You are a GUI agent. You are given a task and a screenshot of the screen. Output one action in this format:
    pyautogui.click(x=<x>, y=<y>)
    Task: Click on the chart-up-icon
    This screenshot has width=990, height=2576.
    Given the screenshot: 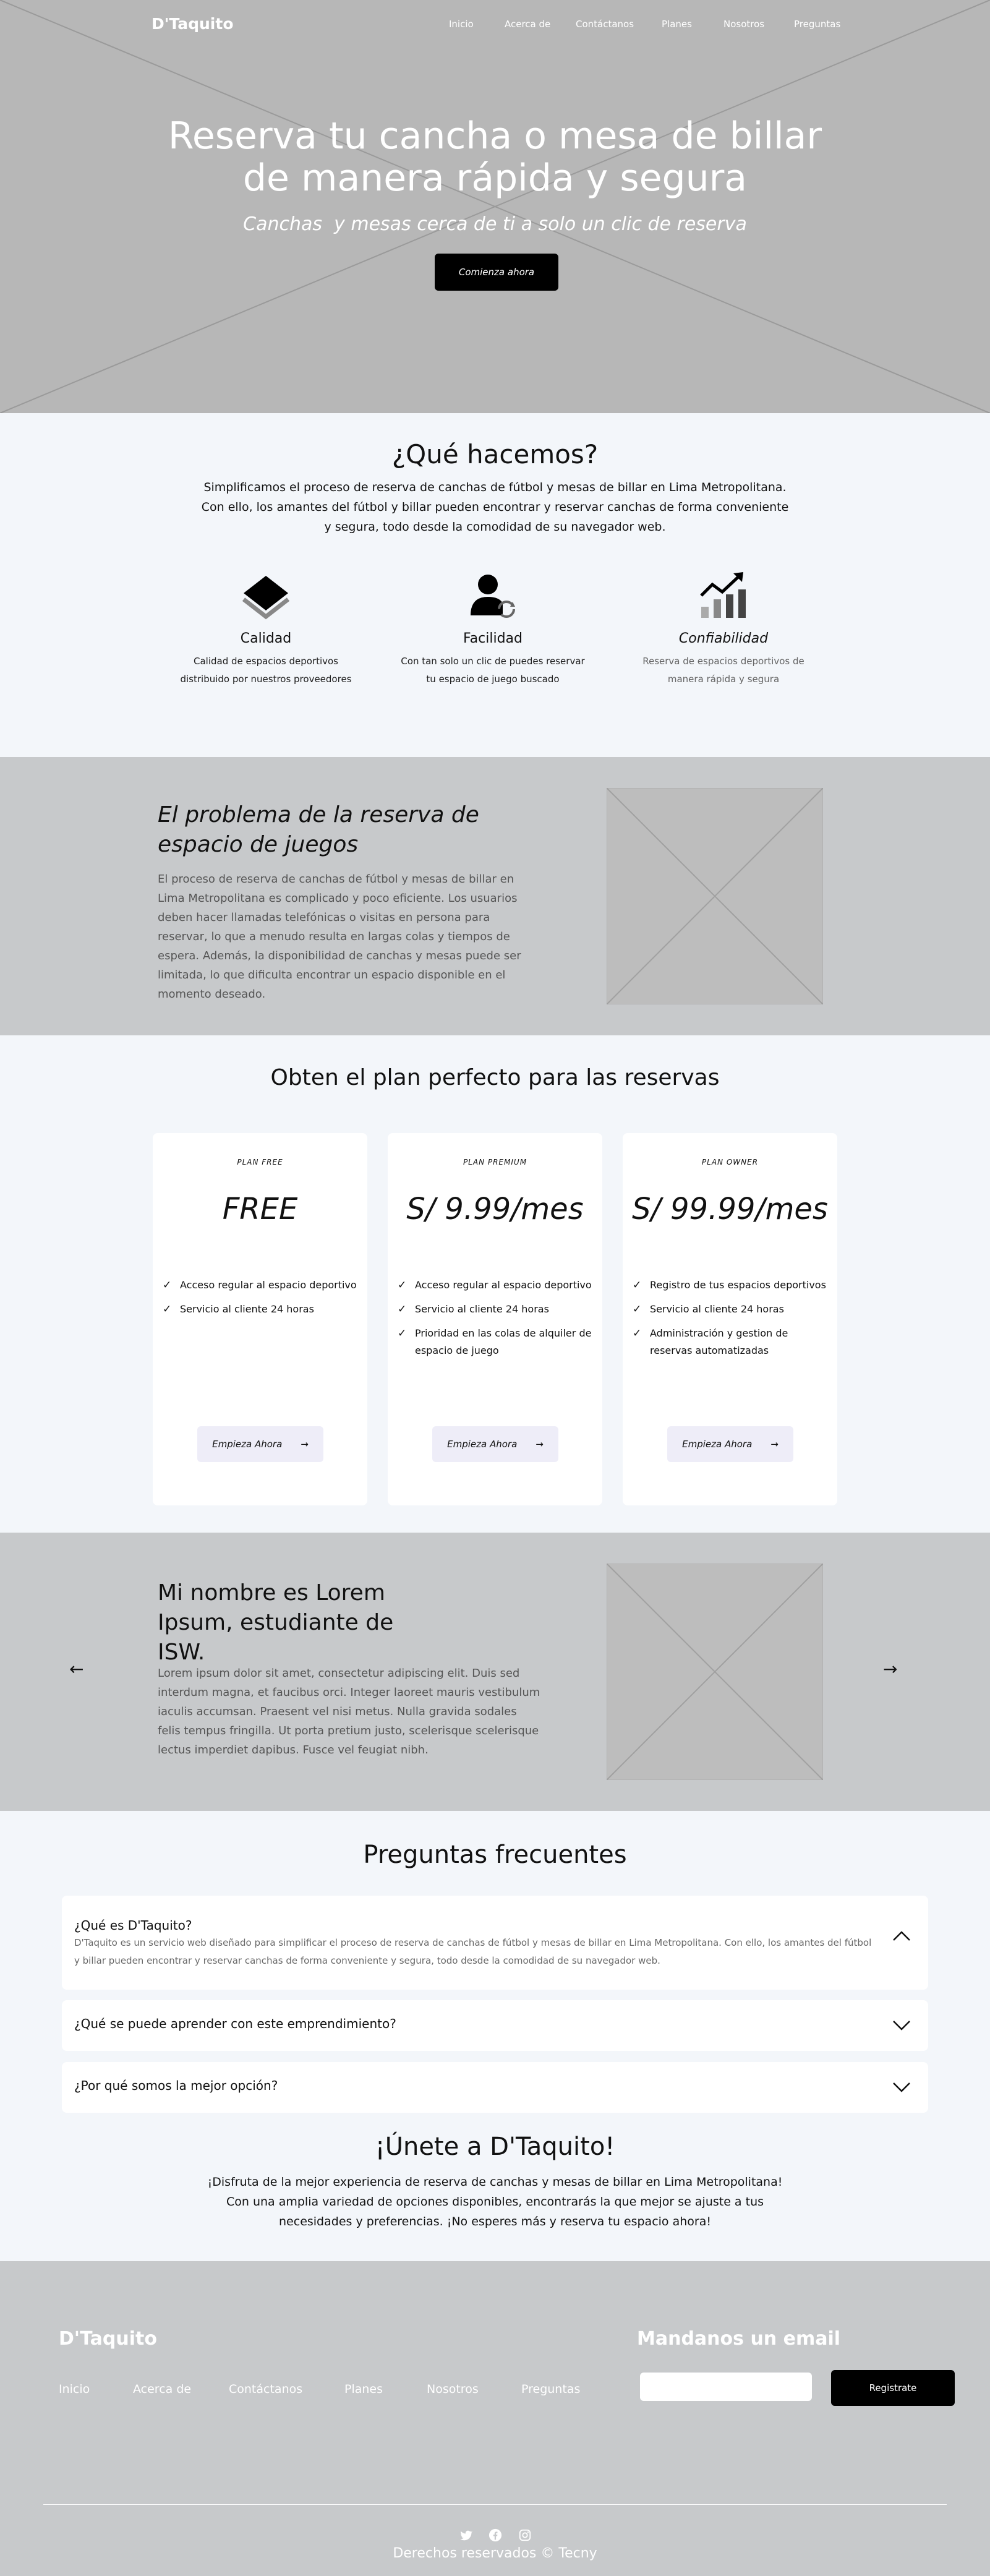 What is the action you would take?
    pyautogui.click(x=724, y=595)
    